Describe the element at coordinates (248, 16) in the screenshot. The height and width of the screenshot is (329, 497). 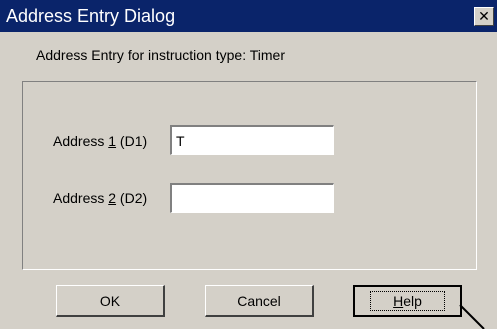
I see `title-bar: Address Entry Dialog ✕` at that location.